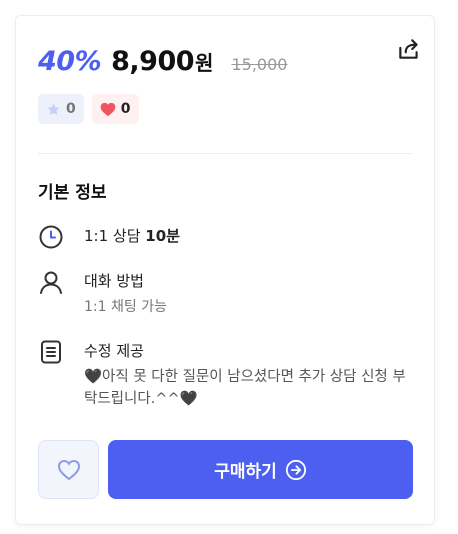 This screenshot has height=534, width=458. Describe the element at coordinates (108, 109) in the screenshot. I see `heart-icon` at that location.